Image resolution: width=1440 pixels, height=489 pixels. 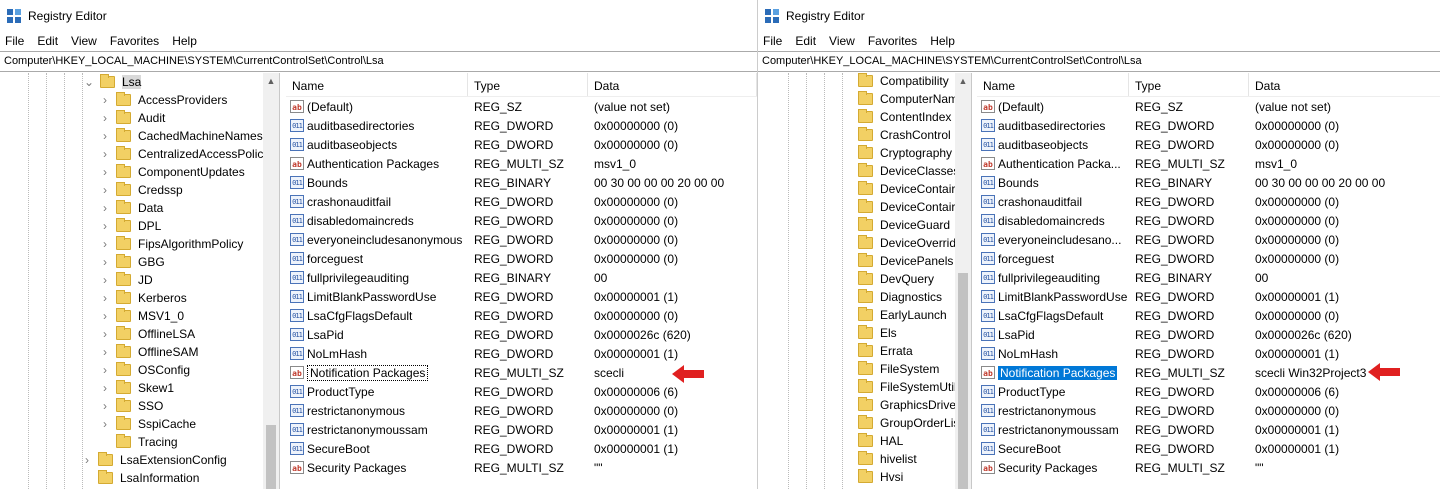 What do you see at coordinates (872, 441) in the screenshot?
I see `tree-node: HAL` at bounding box center [872, 441].